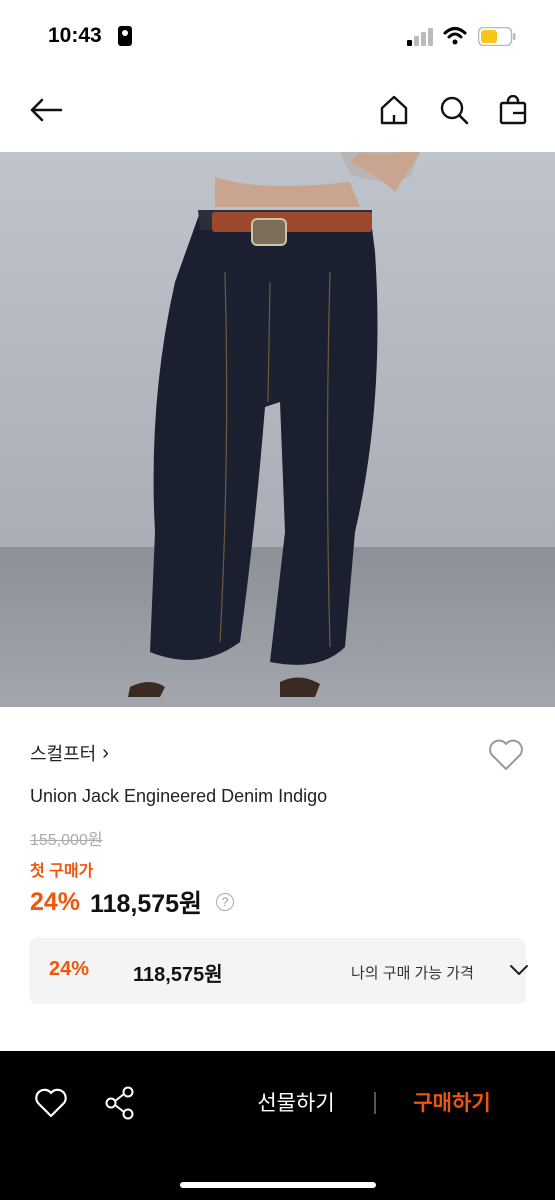  I want to click on my-price-dropdown: 24% 118,575원 나의 구매 가능 가격, so click(278, 971).